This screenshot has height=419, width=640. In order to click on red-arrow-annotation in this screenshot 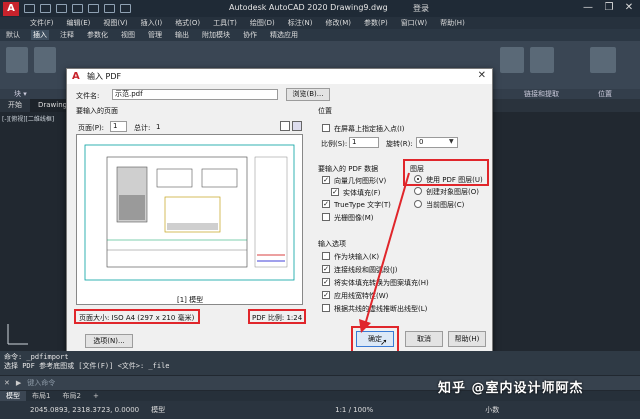, I will do `click(384, 252)`.